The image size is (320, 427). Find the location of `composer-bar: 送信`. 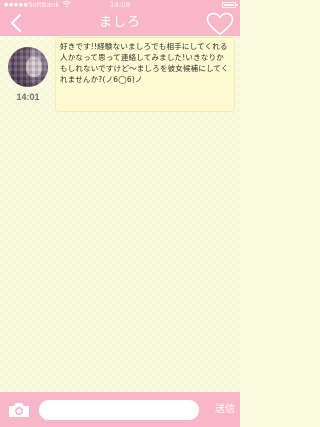

composer-bar: 送信 is located at coordinates (120, 409).